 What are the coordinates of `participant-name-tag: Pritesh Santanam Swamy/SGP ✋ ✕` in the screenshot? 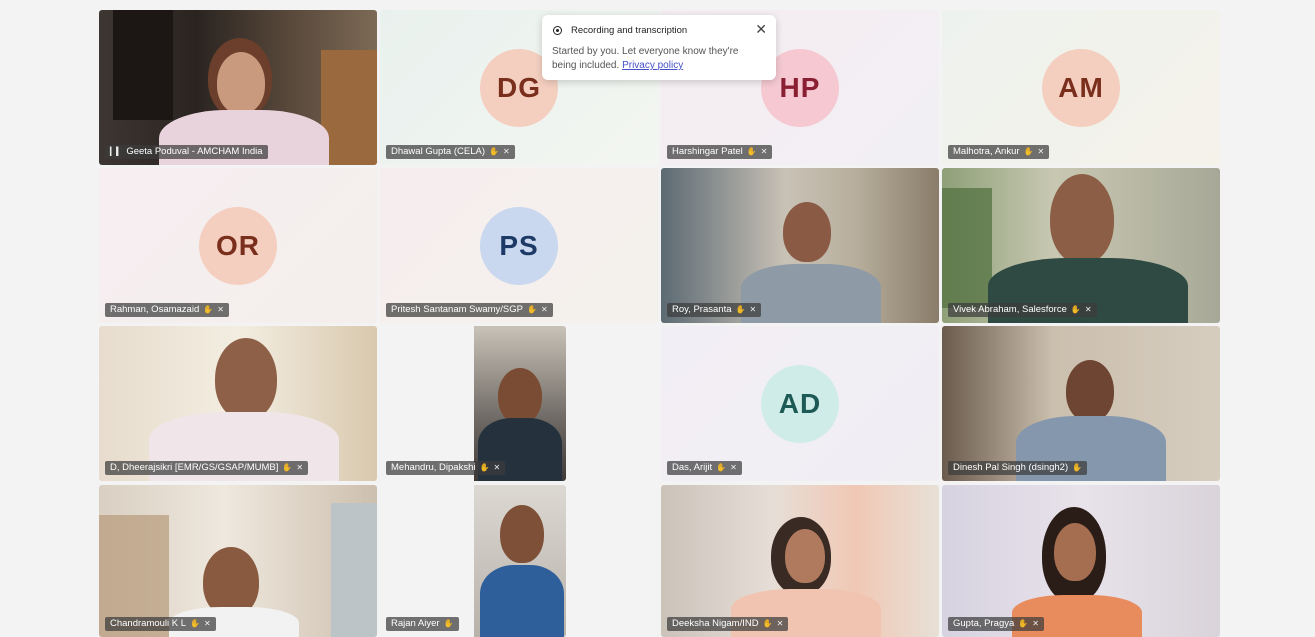 It's located at (469, 310).